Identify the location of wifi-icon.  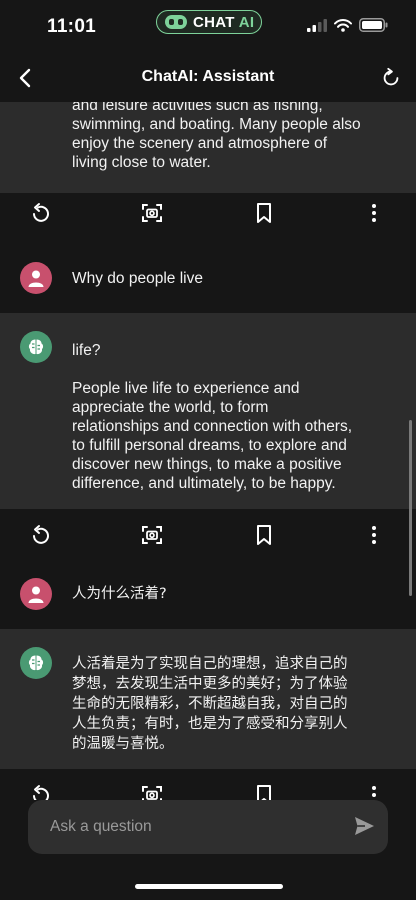
(343, 25).